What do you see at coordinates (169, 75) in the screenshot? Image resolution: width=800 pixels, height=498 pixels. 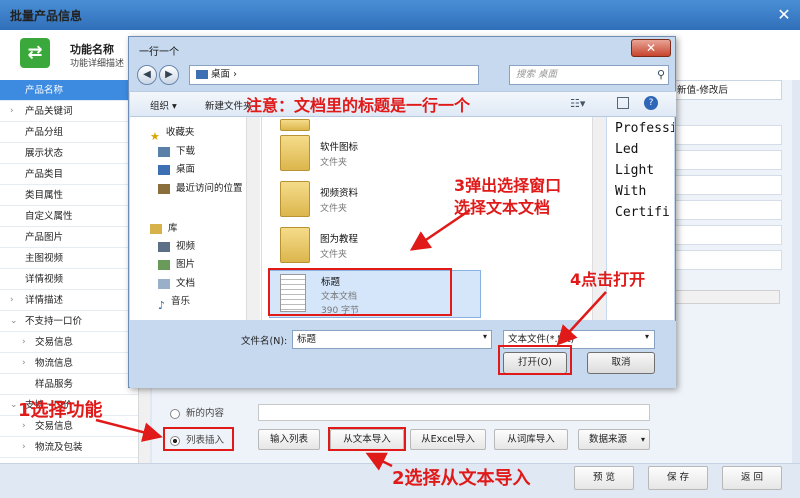 I see `forward-arrow-icon: ▶` at bounding box center [169, 75].